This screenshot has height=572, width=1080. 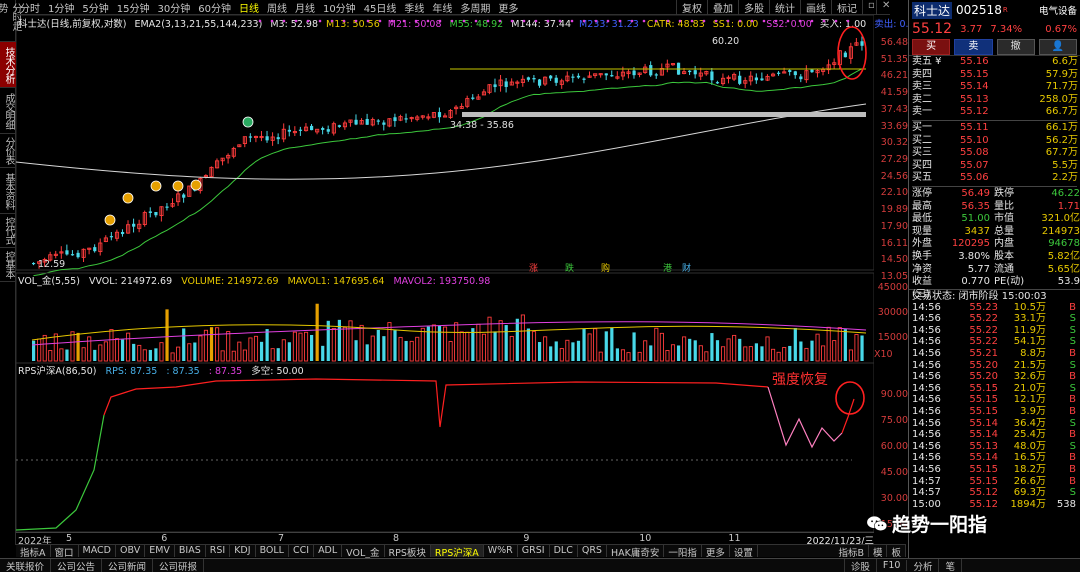 I want to click on tool-fuquan: 复权, so click(x=691, y=7).